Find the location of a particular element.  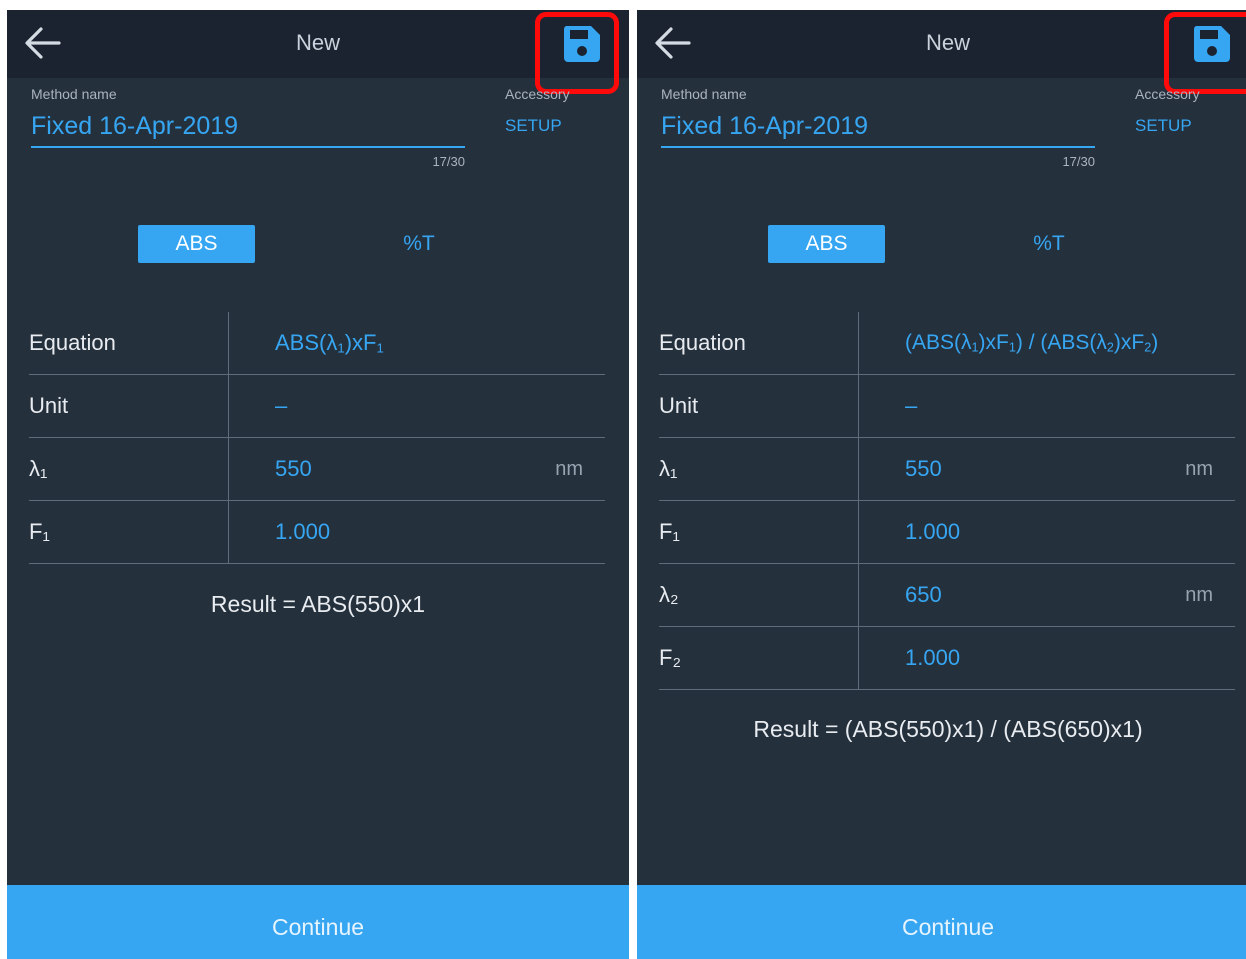

equation-value: (ABS(λ1)xF1) / (ABS(λ2)xF2) is located at coordinates (1032, 343).